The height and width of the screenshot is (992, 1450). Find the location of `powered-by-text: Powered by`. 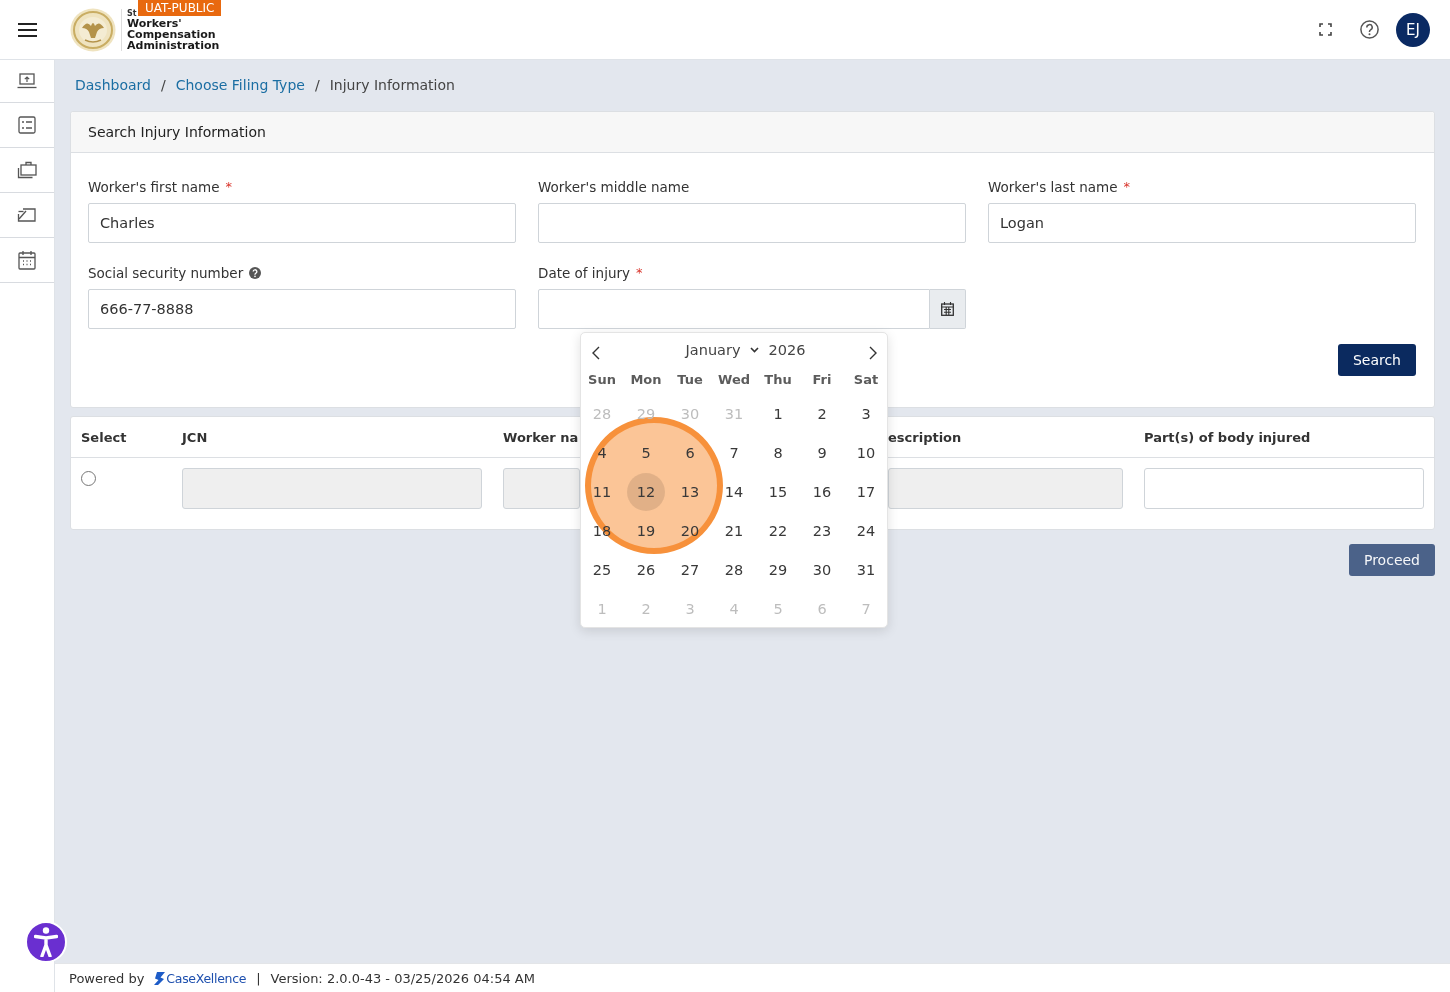

powered-by-text: Powered by is located at coordinates (107, 978).